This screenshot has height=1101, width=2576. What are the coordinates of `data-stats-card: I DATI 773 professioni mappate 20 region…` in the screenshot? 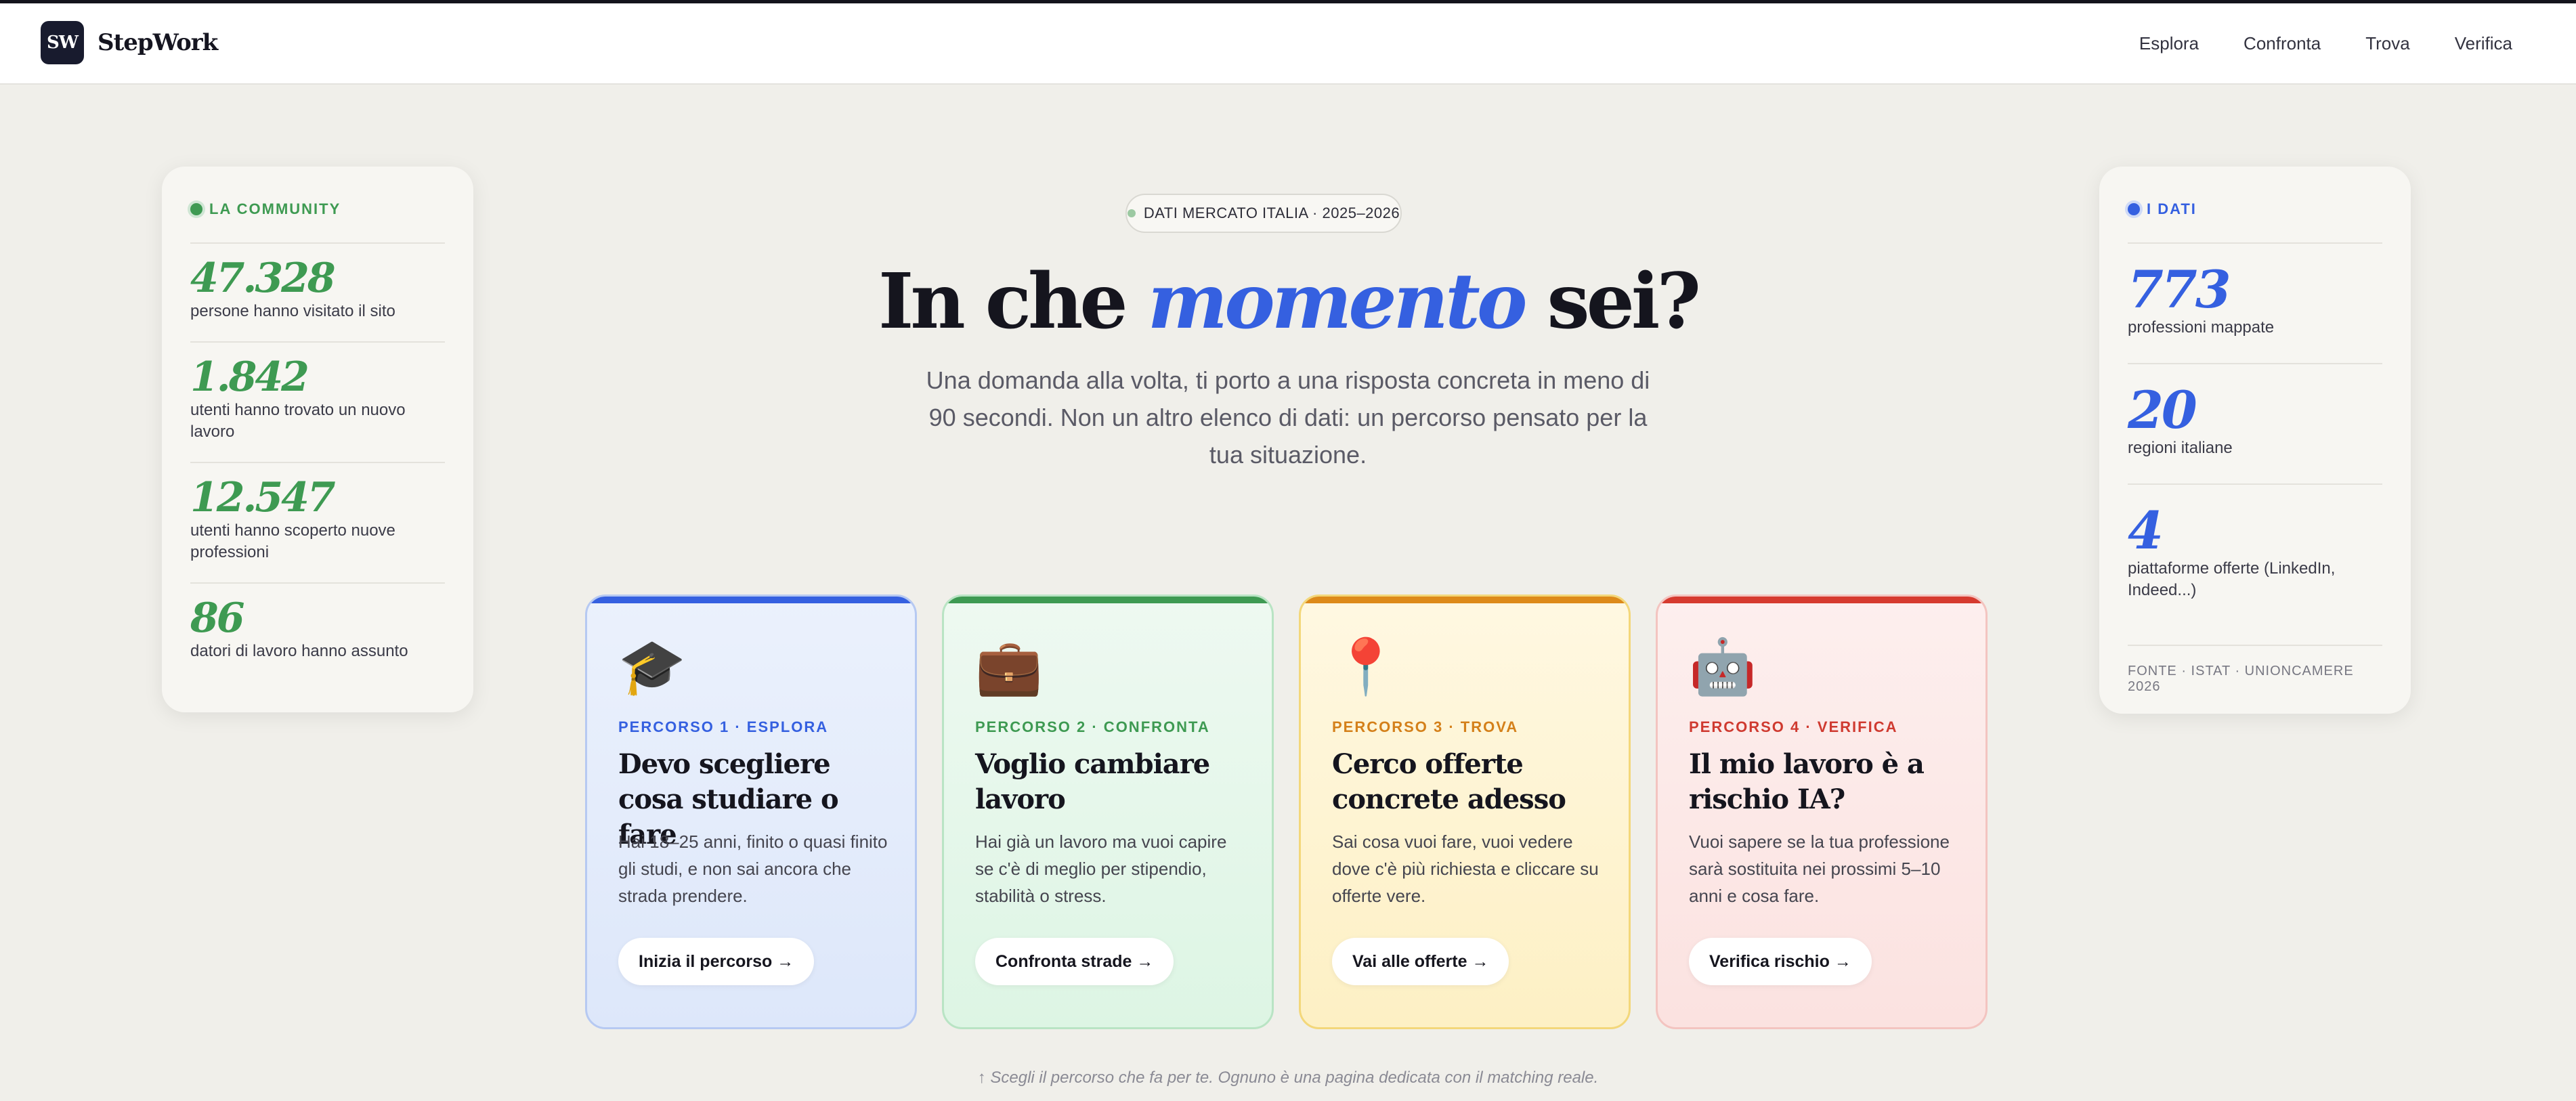 It's located at (2255, 441).